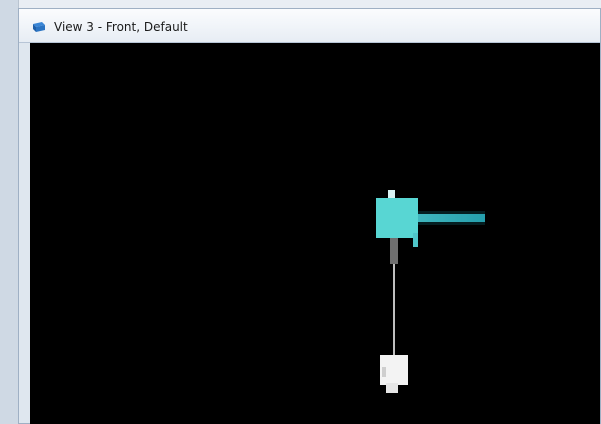 The height and width of the screenshot is (424, 601). I want to click on model-scene, so click(430, 291).